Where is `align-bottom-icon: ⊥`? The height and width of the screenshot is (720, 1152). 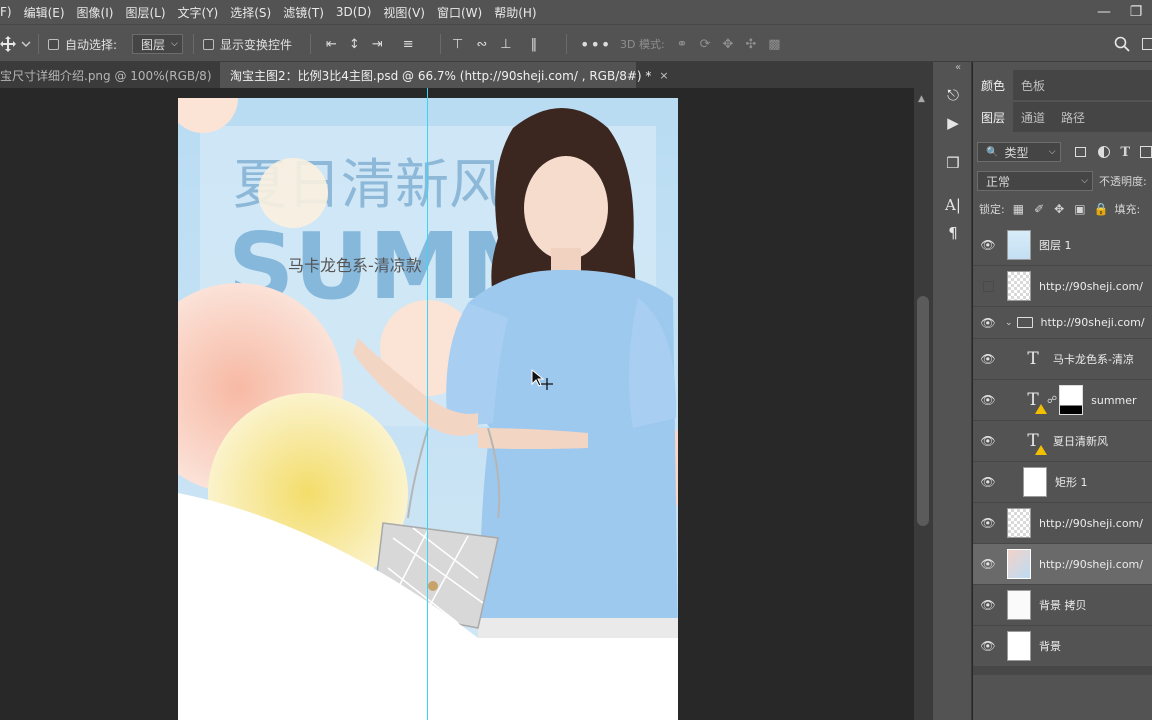
align-bottom-icon: ⊥ is located at coordinates (505, 44).